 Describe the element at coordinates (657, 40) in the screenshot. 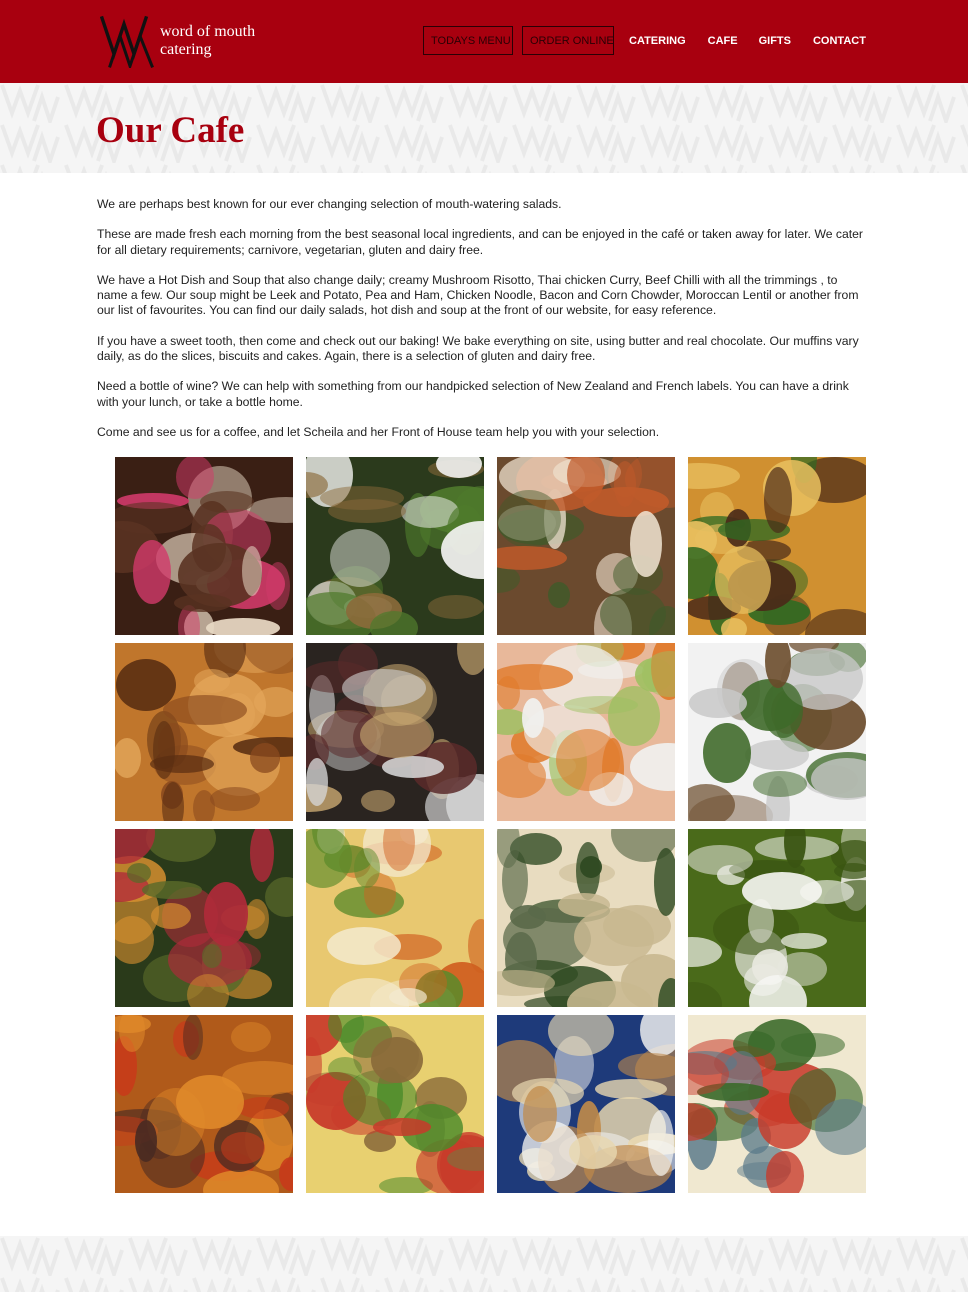

I see `nav-catering: CATERING` at that location.